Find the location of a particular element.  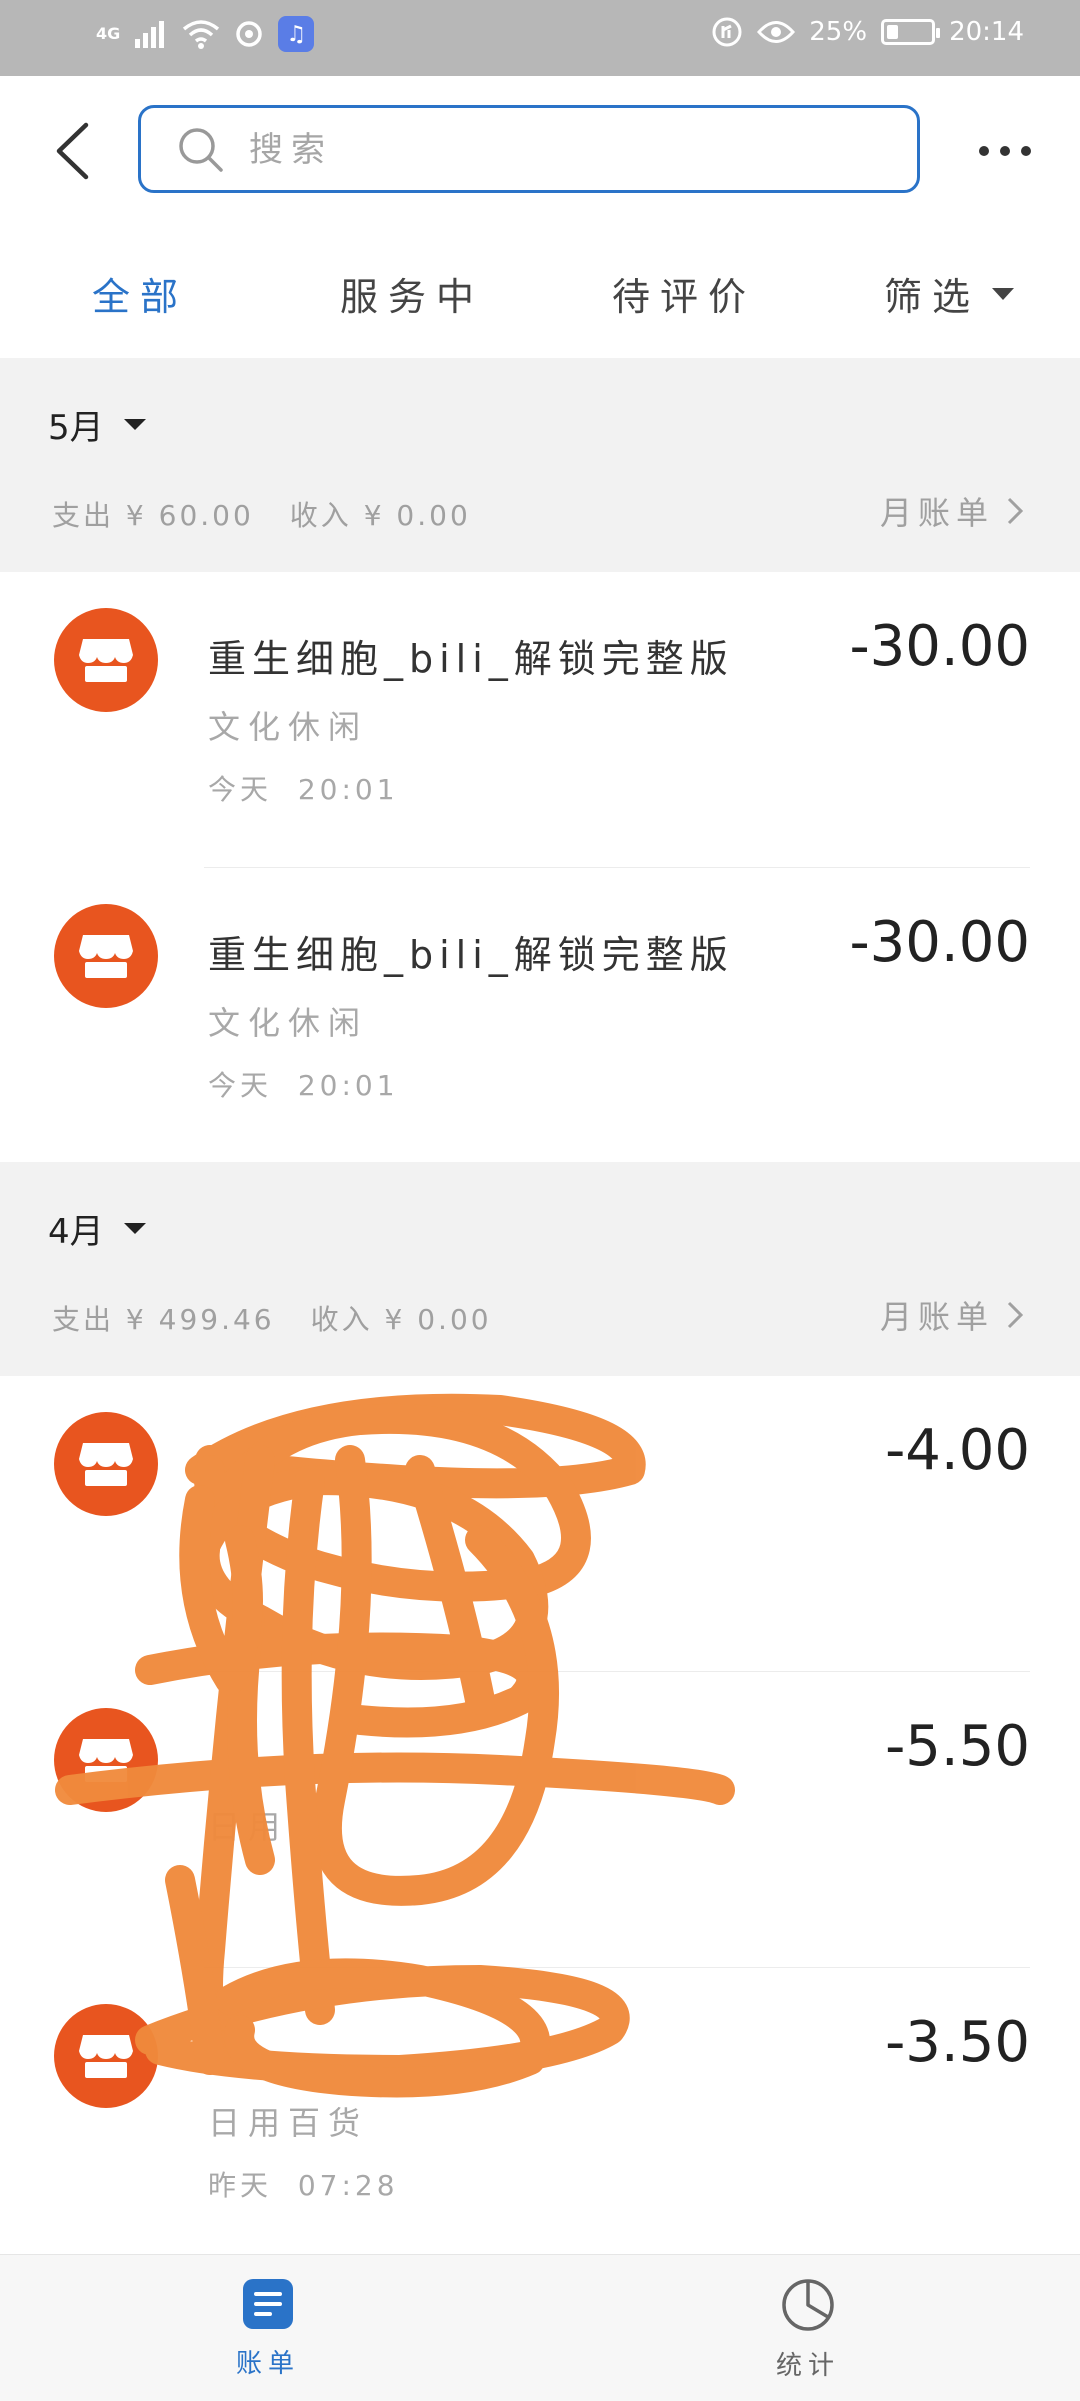

eye-icon is located at coordinates (776, 32).